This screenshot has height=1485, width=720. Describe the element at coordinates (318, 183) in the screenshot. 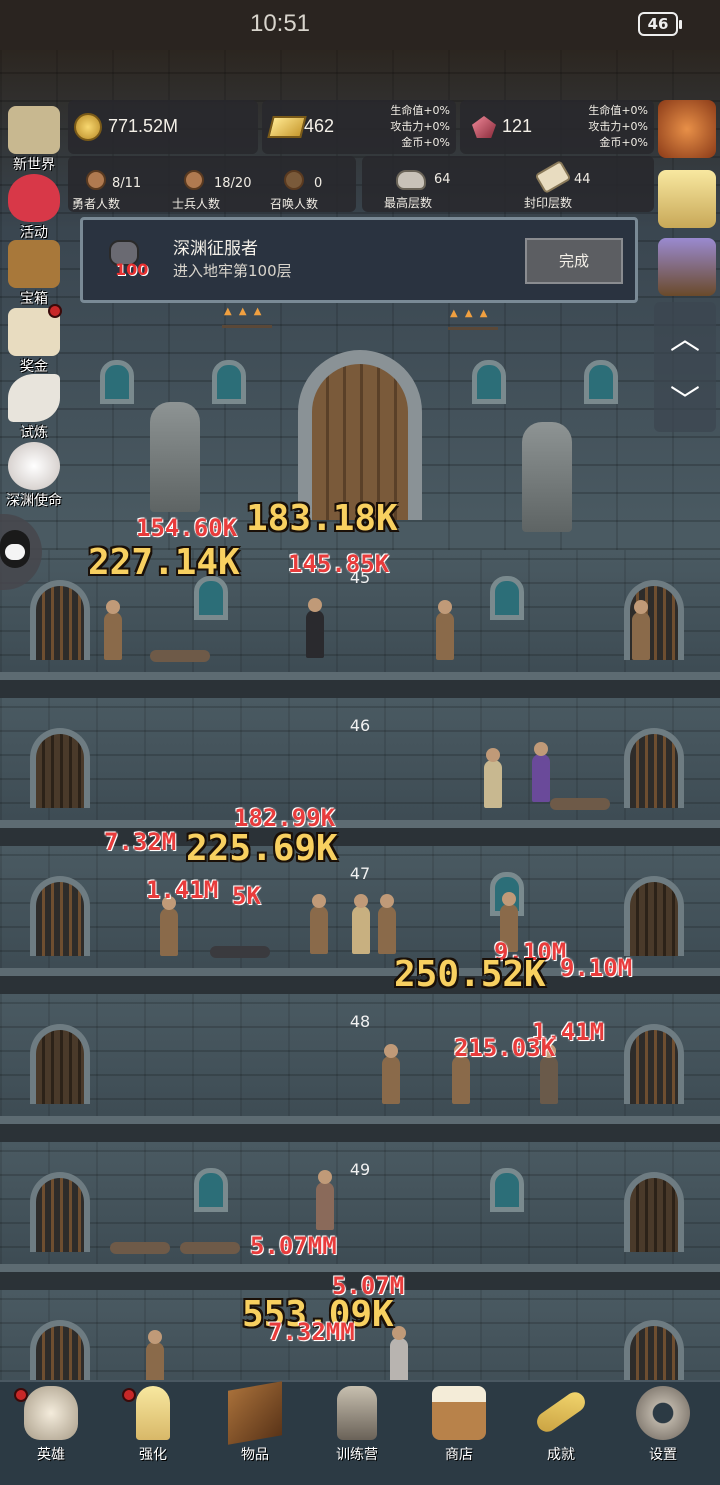

I see `summon-count: 0` at that location.